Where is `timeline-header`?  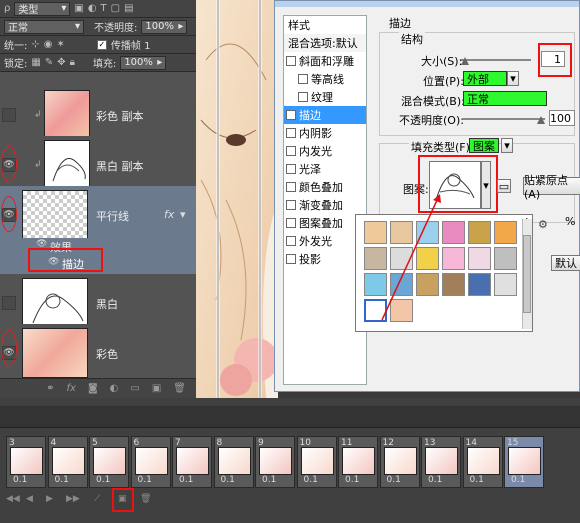 timeline-header is located at coordinates (290, 417).